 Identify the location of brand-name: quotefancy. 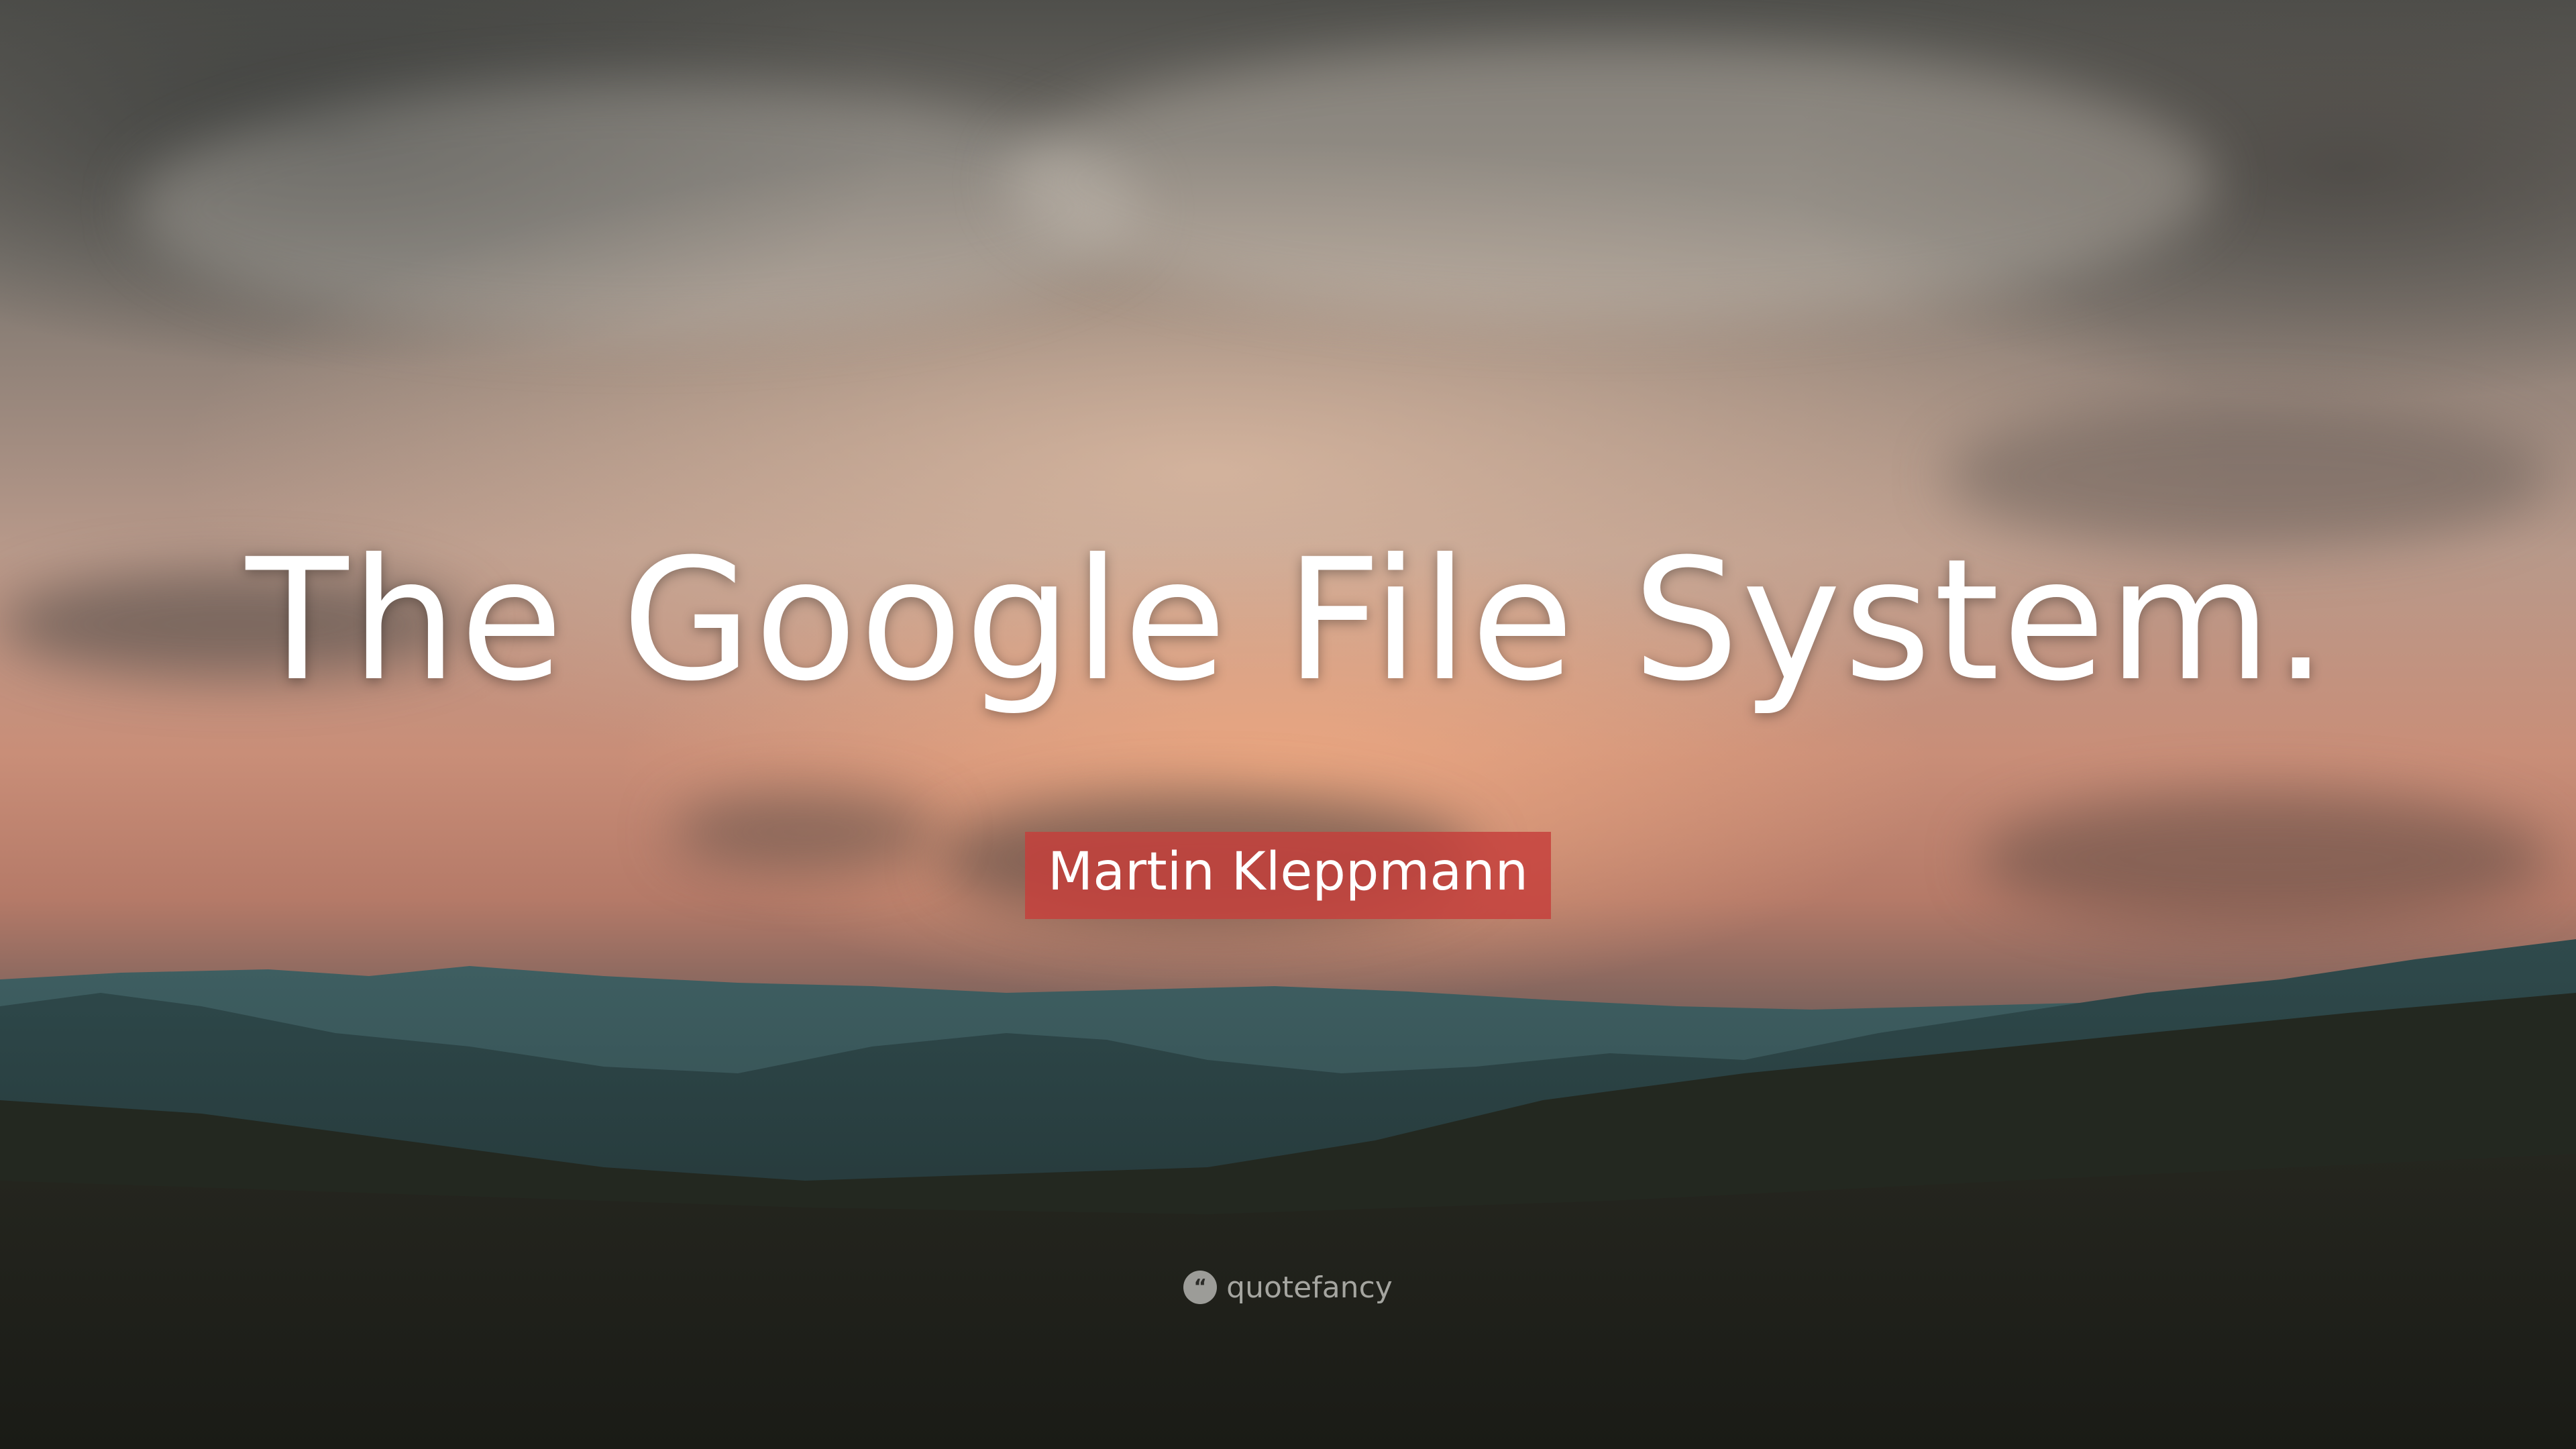
(1309, 1287).